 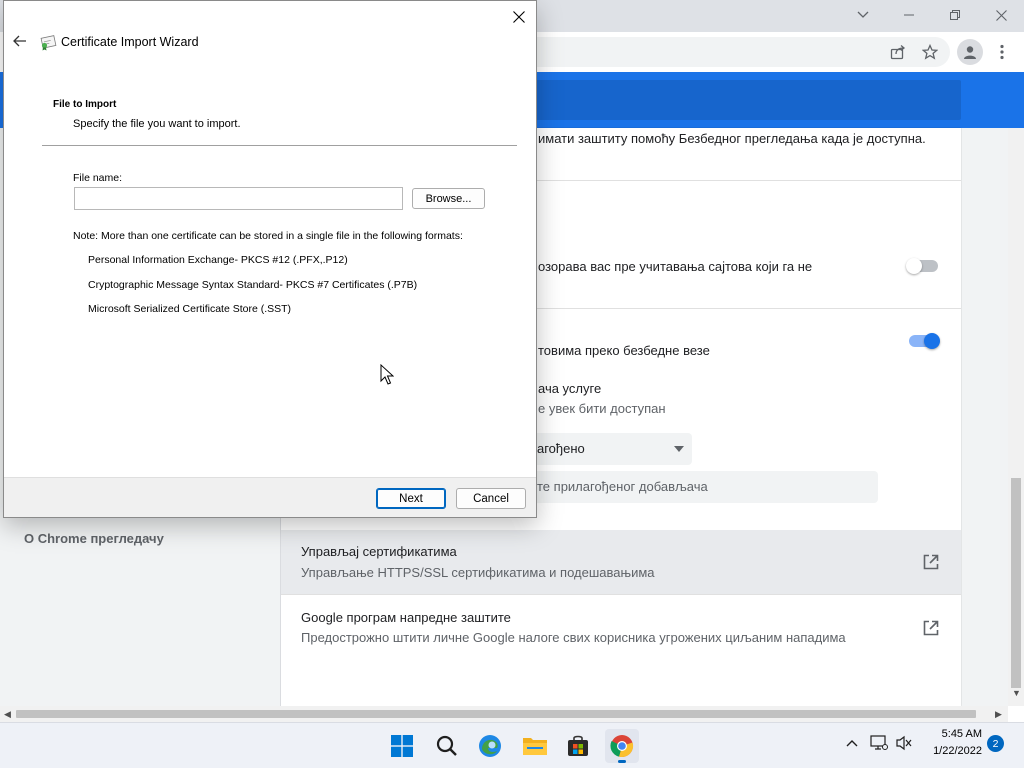 I want to click on dialog-title: Certificate Import Wizard, so click(x=130, y=42).